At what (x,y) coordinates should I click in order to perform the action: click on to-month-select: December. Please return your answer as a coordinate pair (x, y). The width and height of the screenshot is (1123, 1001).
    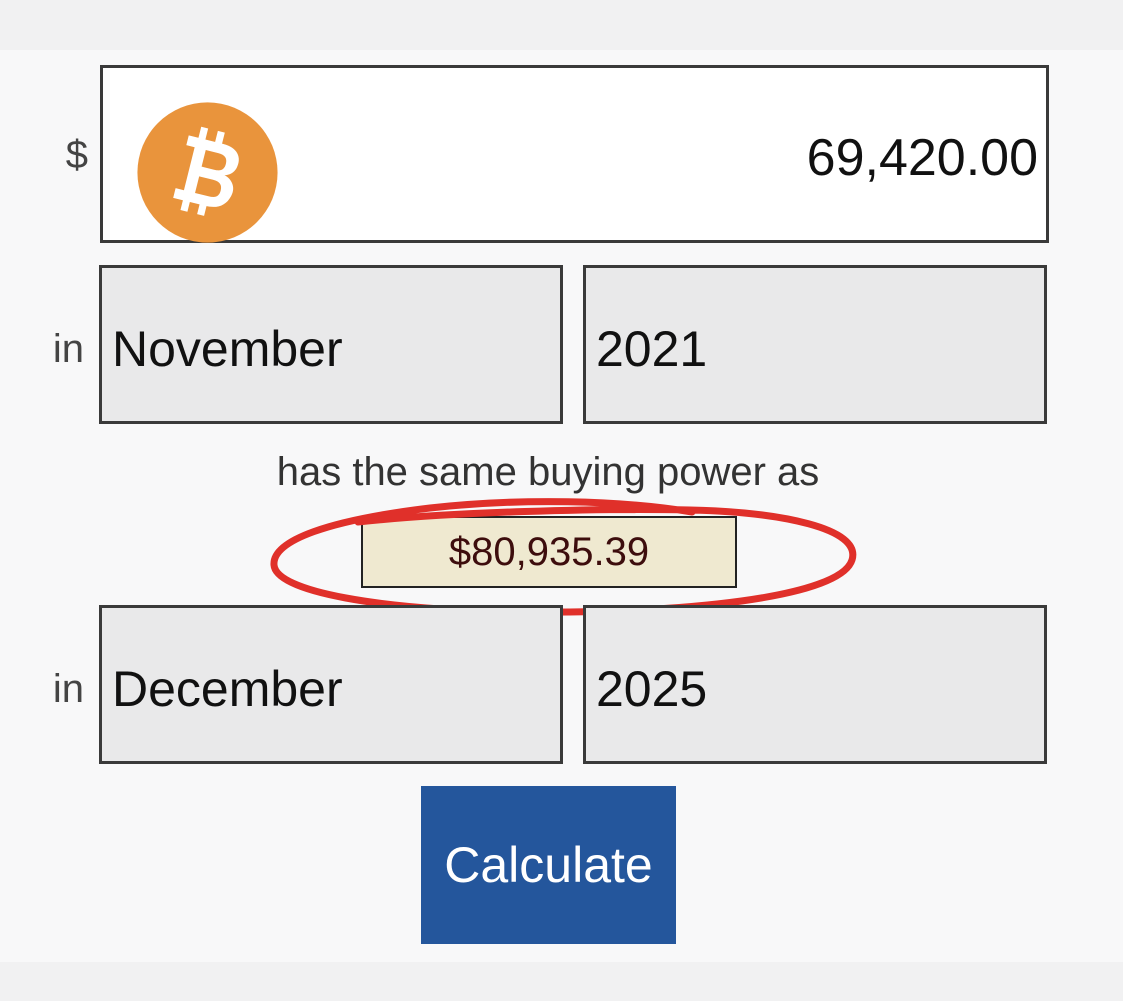
    Looking at the image, I should click on (331, 684).